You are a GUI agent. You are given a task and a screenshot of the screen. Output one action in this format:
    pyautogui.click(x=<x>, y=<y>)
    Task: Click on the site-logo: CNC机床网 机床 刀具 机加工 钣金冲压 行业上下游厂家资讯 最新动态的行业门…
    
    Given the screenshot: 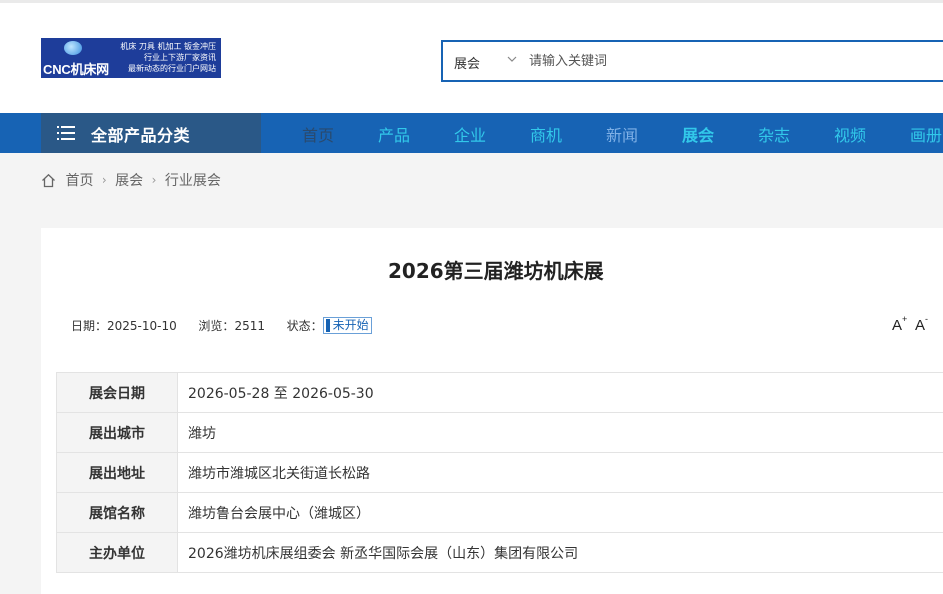 What is the action you would take?
    pyautogui.click(x=131, y=58)
    